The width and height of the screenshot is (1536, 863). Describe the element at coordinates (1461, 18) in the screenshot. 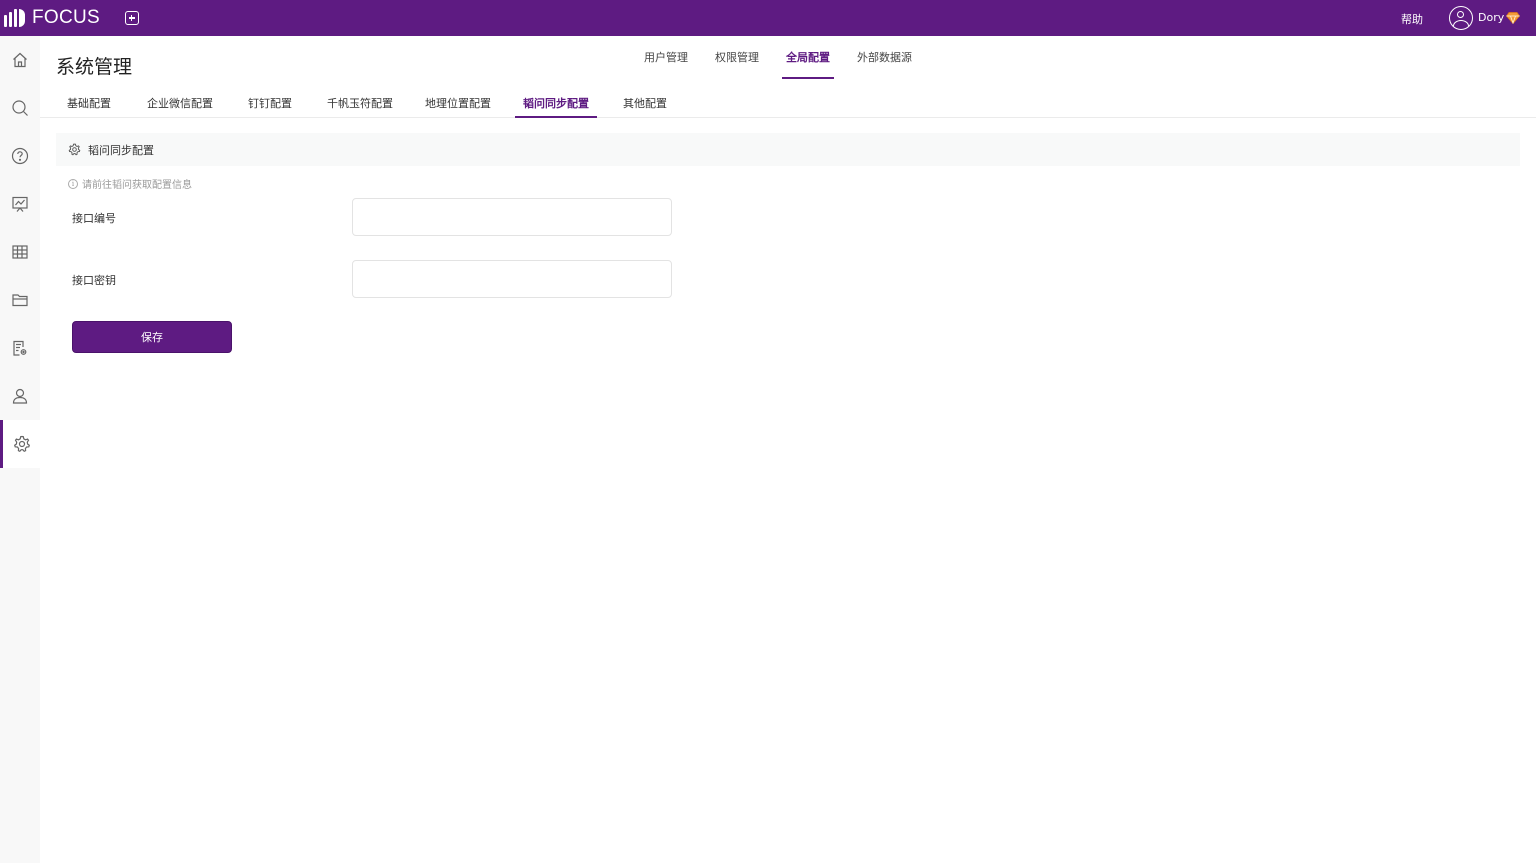

I see `user-avatar-icon` at that location.